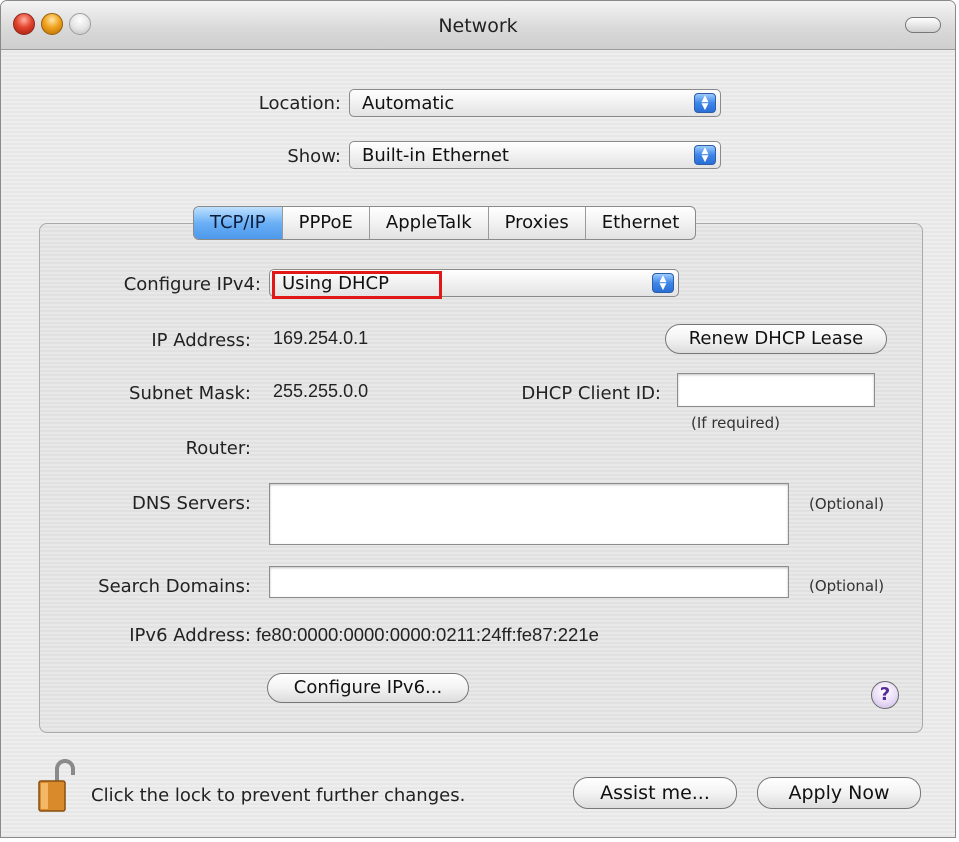 This screenshot has height=842, width=959. What do you see at coordinates (535, 103) in the screenshot?
I see `location-popup: Automatic ▲ ▼` at bounding box center [535, 103].